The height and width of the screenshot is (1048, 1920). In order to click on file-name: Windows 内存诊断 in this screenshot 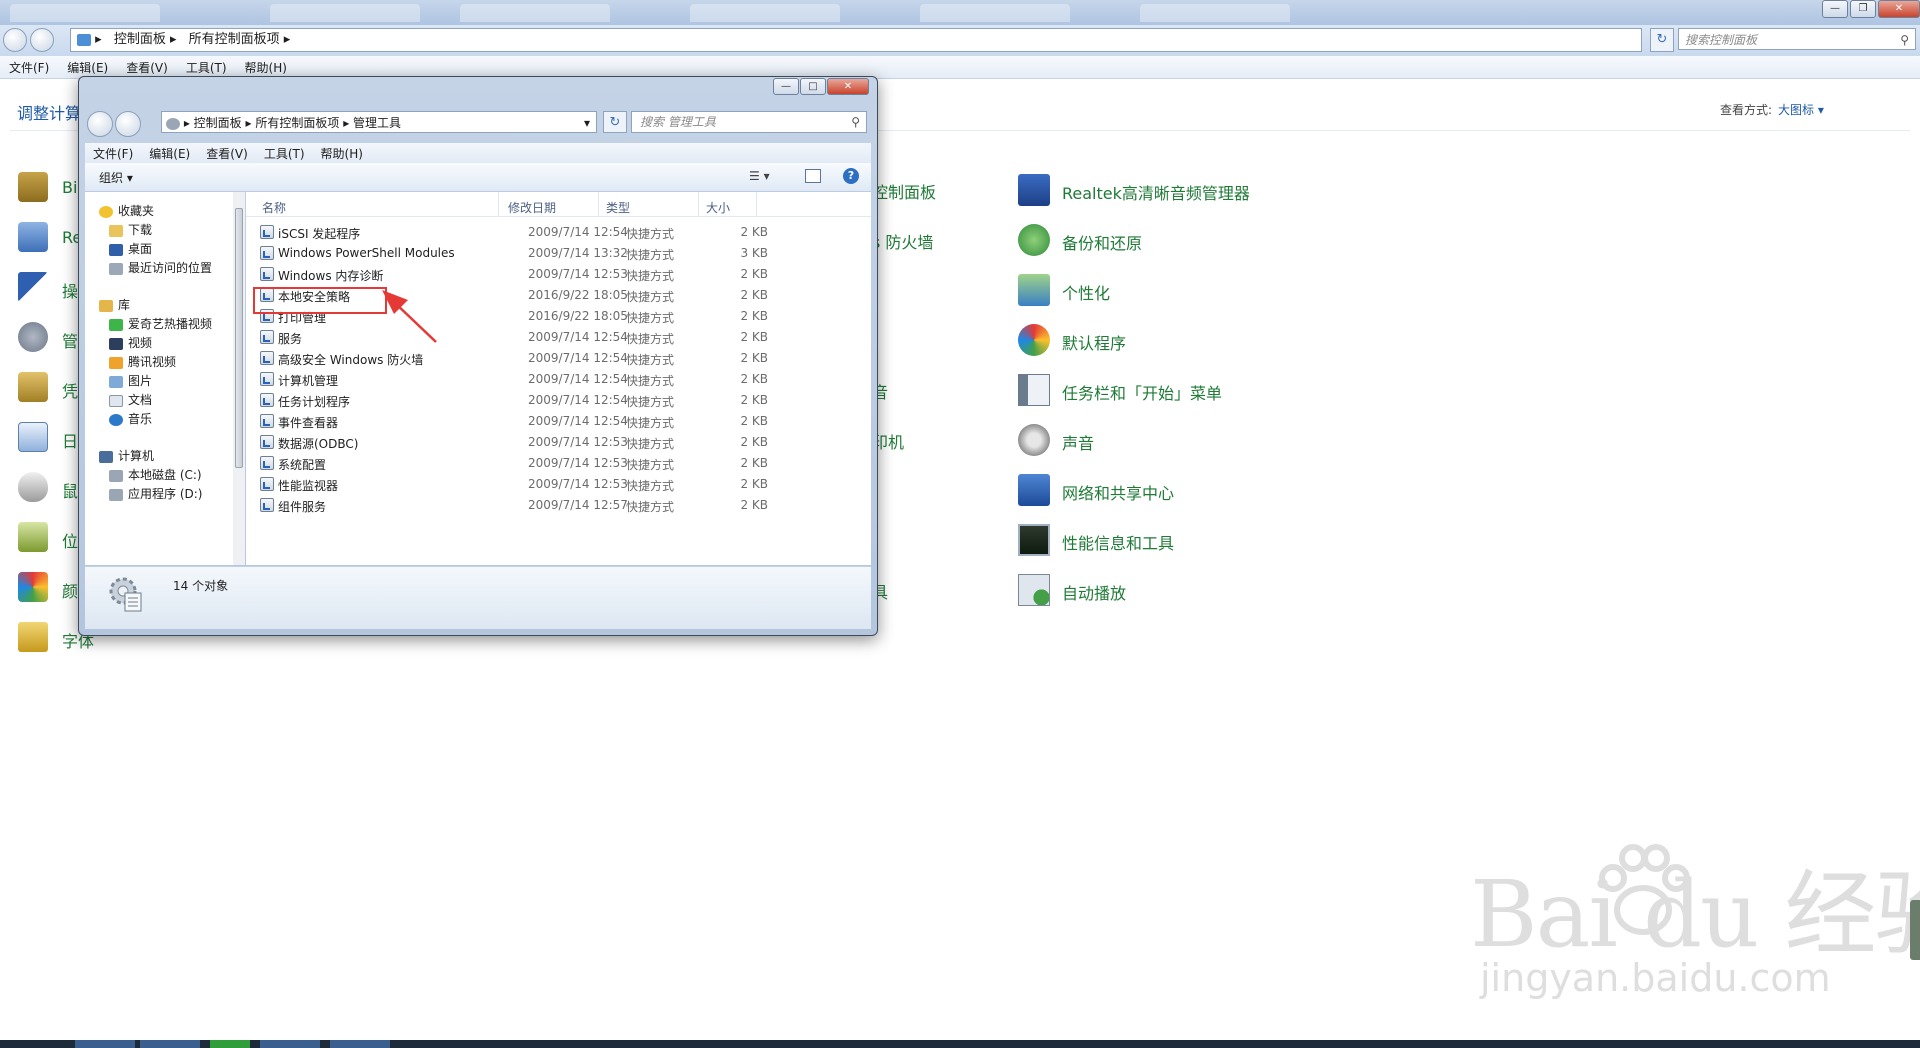, I will do `click(331, 276)`.